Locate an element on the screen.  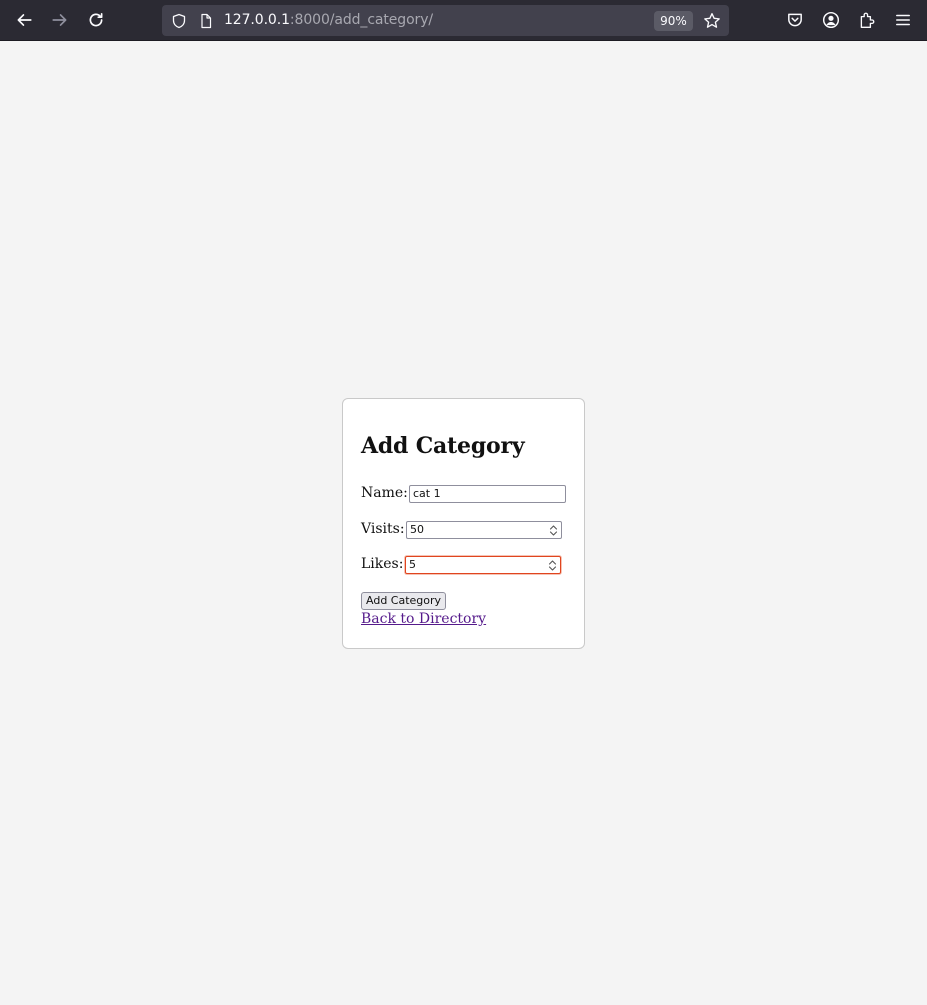
account-button is located at coordinates (831, 20).